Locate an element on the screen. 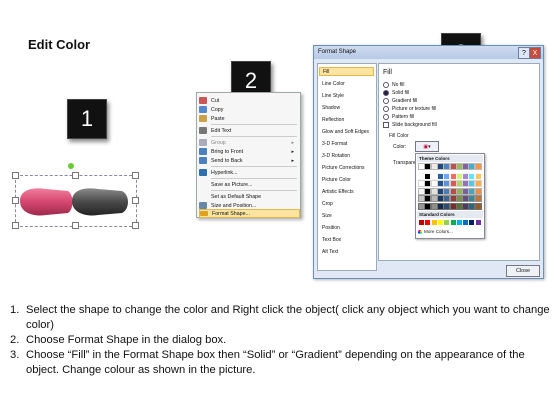 The width and height of the screenshot is (560, 420). nav-item-crop: Crop is located at coordinates (346, 203).